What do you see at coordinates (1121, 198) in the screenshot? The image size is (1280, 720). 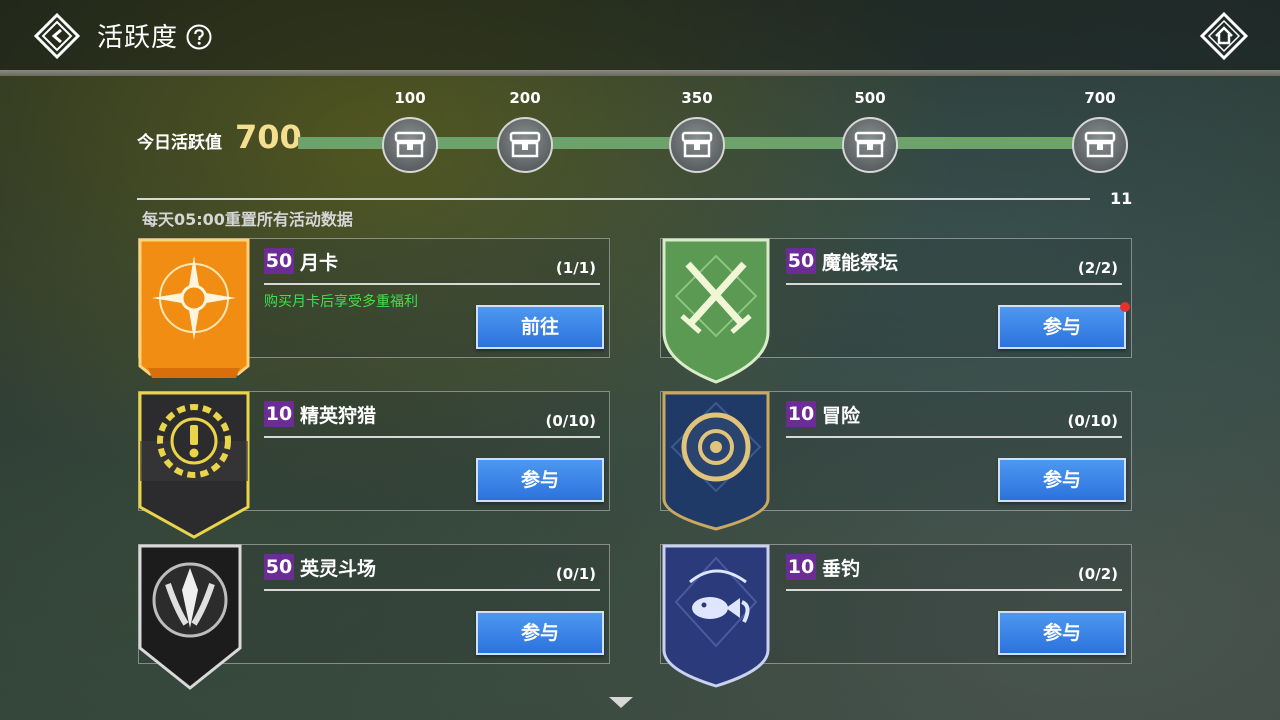 I see `track-count: 11` at bounding box center [1121, 198].